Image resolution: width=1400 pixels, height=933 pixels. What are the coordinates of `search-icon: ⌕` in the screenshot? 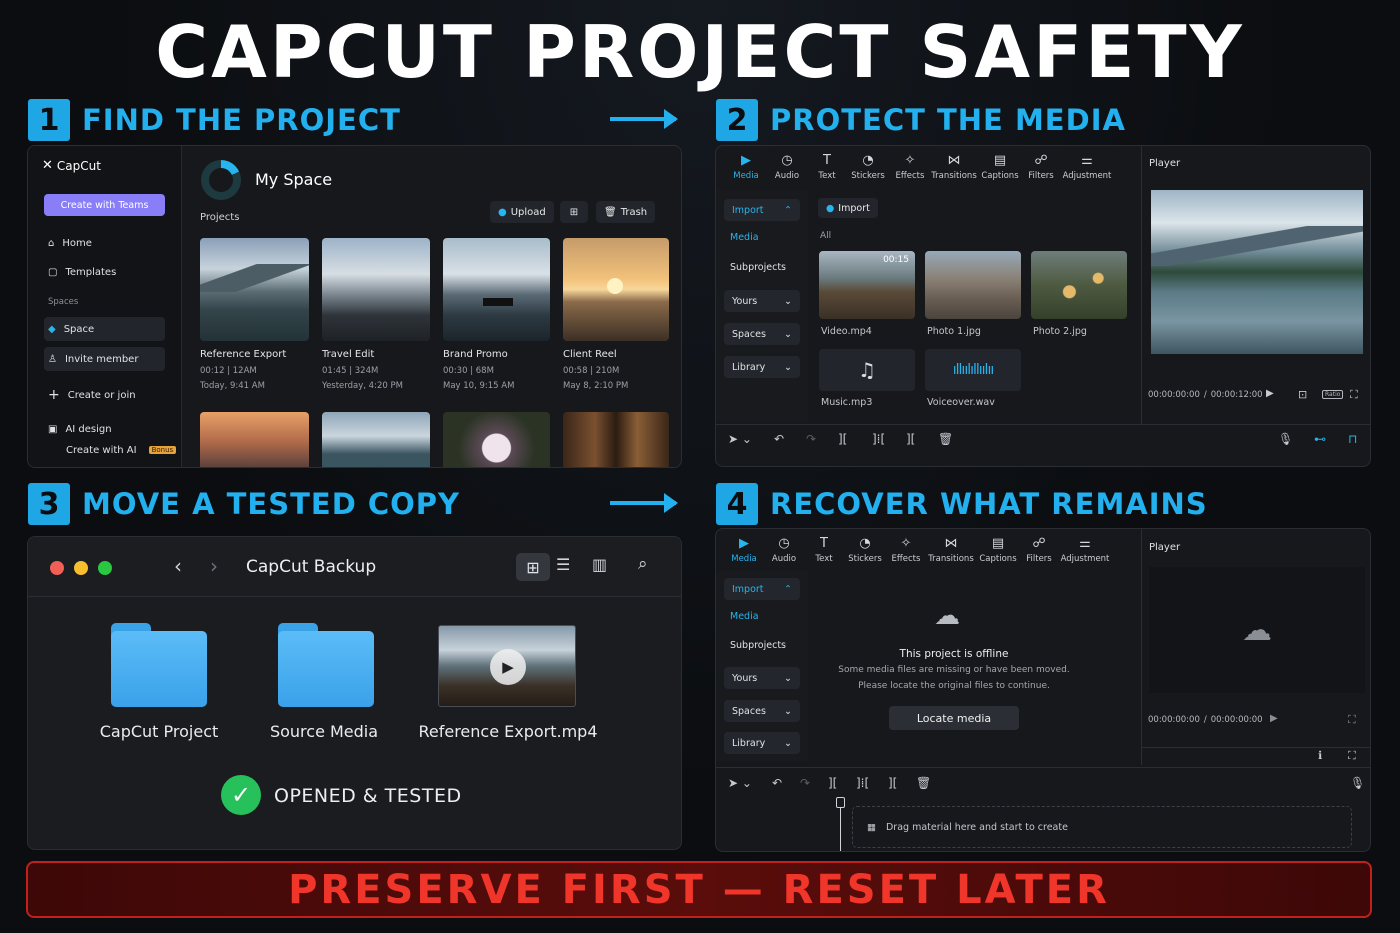 It's located at (643, 564).